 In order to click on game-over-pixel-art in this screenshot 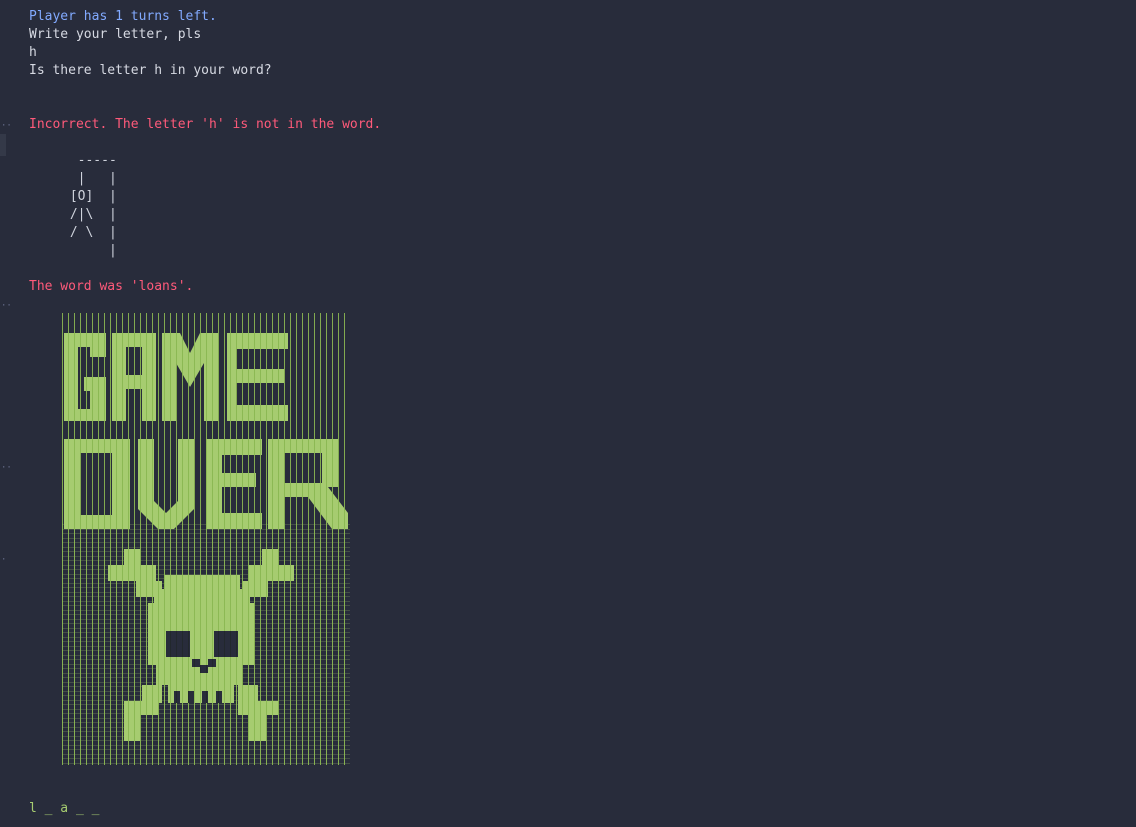, I will do `click(206, 539)`.